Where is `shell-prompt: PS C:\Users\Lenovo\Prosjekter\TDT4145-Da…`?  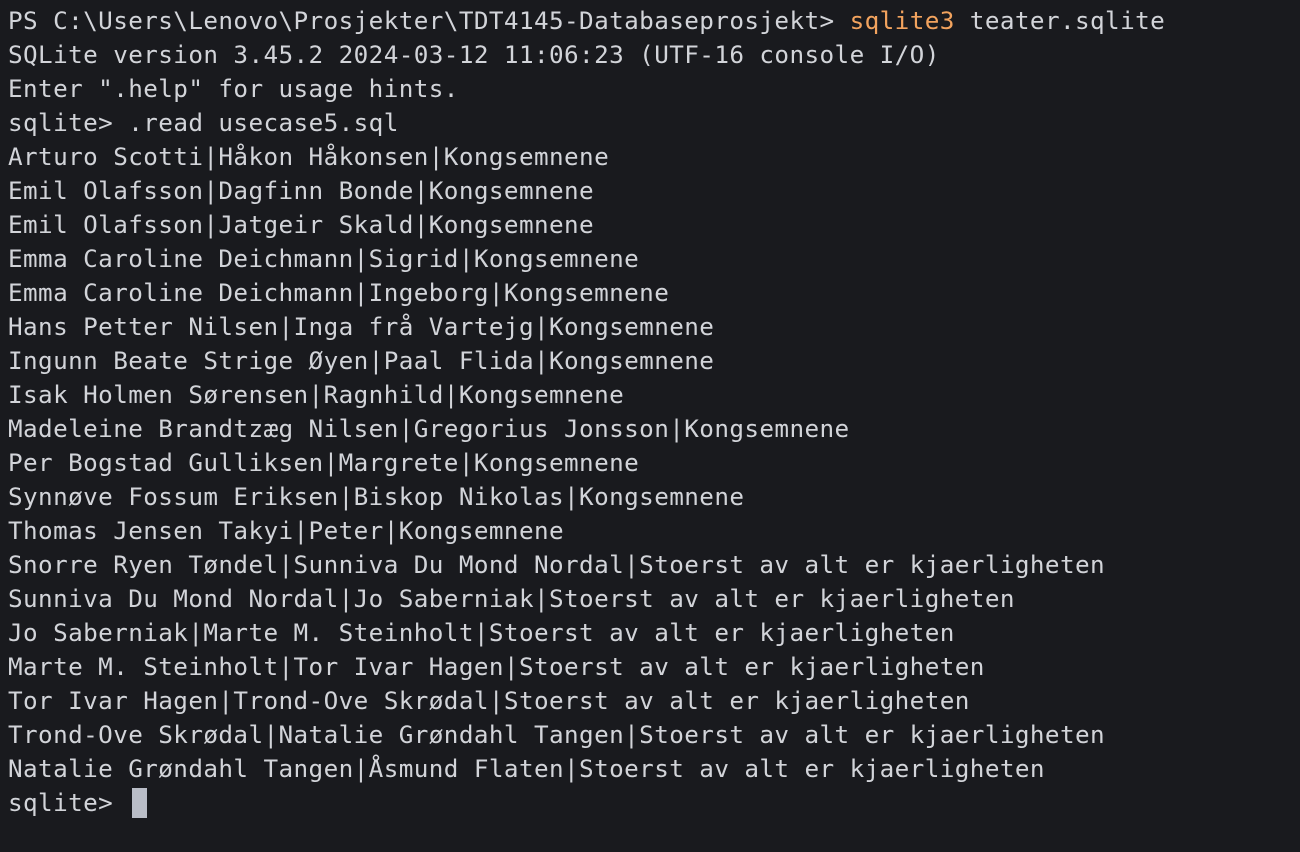 shell-prompt: PS C:\Users\Lenovo\Prosjekter\TDT4145-Da… is located at coordinates (429, 20).